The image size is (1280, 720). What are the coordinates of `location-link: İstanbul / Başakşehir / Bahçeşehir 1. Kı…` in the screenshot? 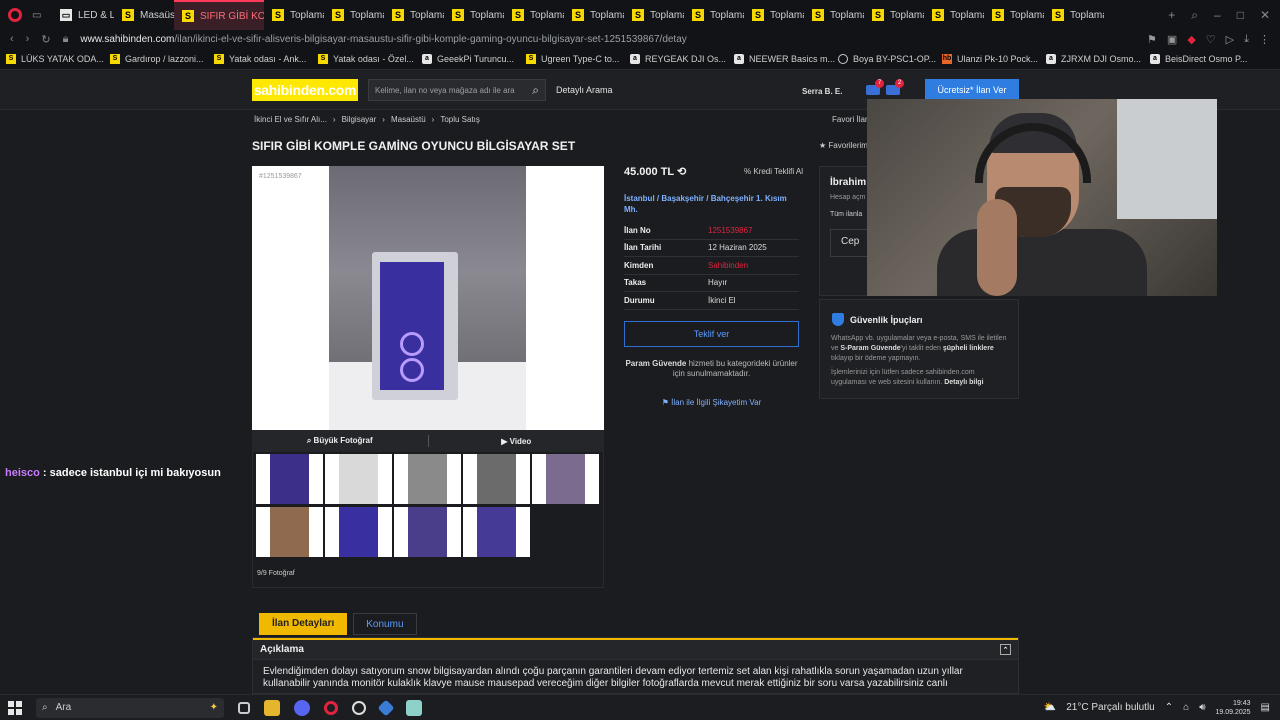 It's located at (709, 204).